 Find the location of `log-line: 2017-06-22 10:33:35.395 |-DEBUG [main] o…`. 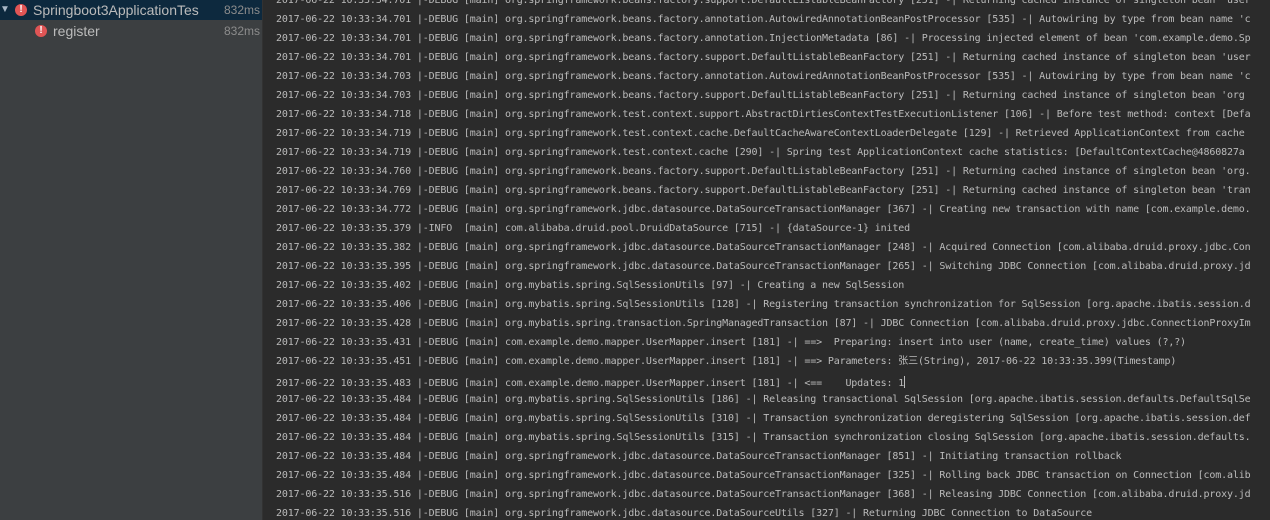

log-line: 2017-06-22 10:33:35.395 |-DEBUG [main] o… is located at coordinates (763, 266).